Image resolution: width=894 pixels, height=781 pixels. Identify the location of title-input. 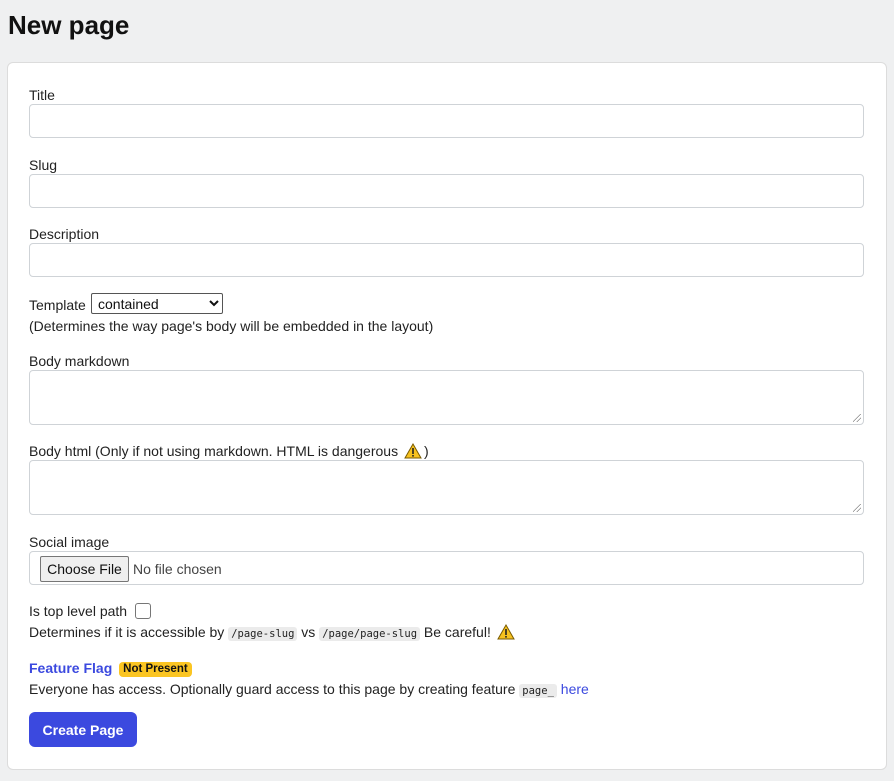
(446, 121).